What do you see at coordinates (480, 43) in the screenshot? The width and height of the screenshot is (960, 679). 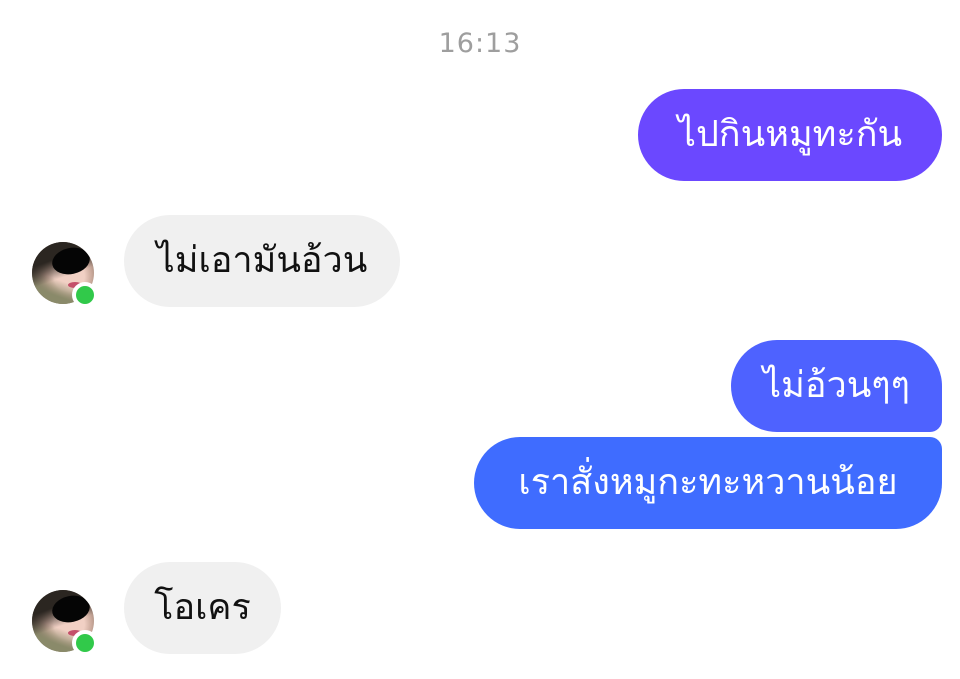 I see `message-timestamp: 16:13` at bounding box center [480, 43].